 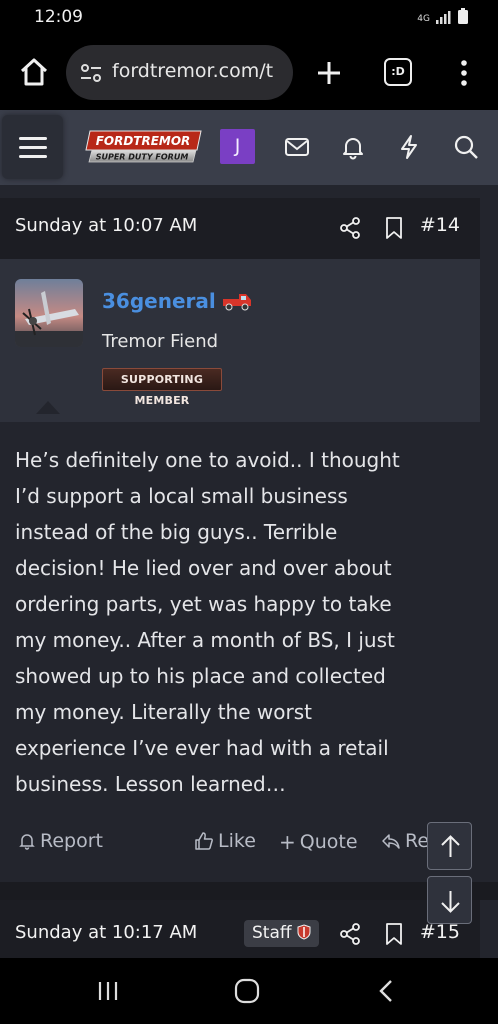 What do you see at coordinates (237, 302) in the screenshot?
I see `truck-icon` at bounding box center [237, 302].